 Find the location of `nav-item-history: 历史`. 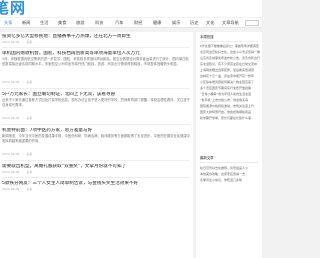

nav-item-history: 历史 is located at coordinates (194, 23).